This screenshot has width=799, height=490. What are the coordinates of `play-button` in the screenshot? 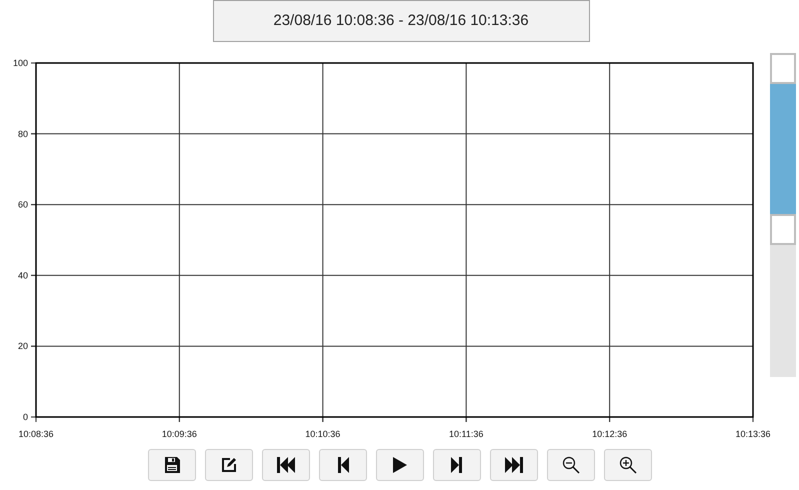 It's located at (400, 465).